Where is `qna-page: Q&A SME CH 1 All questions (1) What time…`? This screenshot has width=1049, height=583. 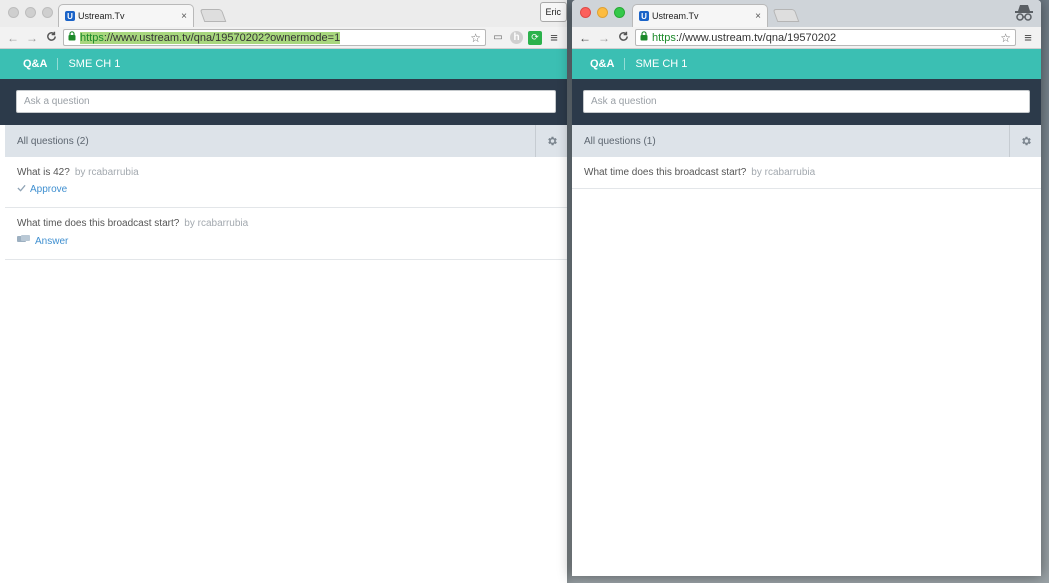 qna-page: Q&A SME CH 1 All questions (1) What time… is located at coordinates (806, 119).